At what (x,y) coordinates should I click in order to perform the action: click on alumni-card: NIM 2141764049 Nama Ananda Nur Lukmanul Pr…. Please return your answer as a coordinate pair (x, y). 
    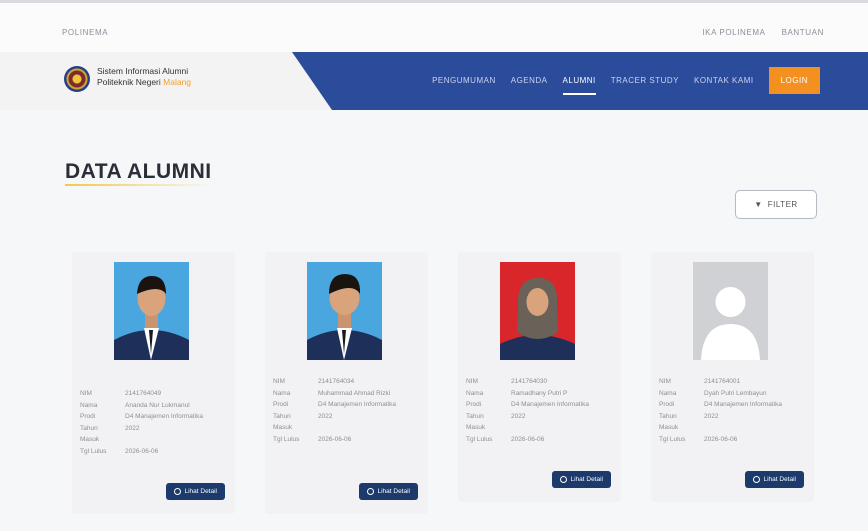
    Looking at the image, I should click on (153, 383).